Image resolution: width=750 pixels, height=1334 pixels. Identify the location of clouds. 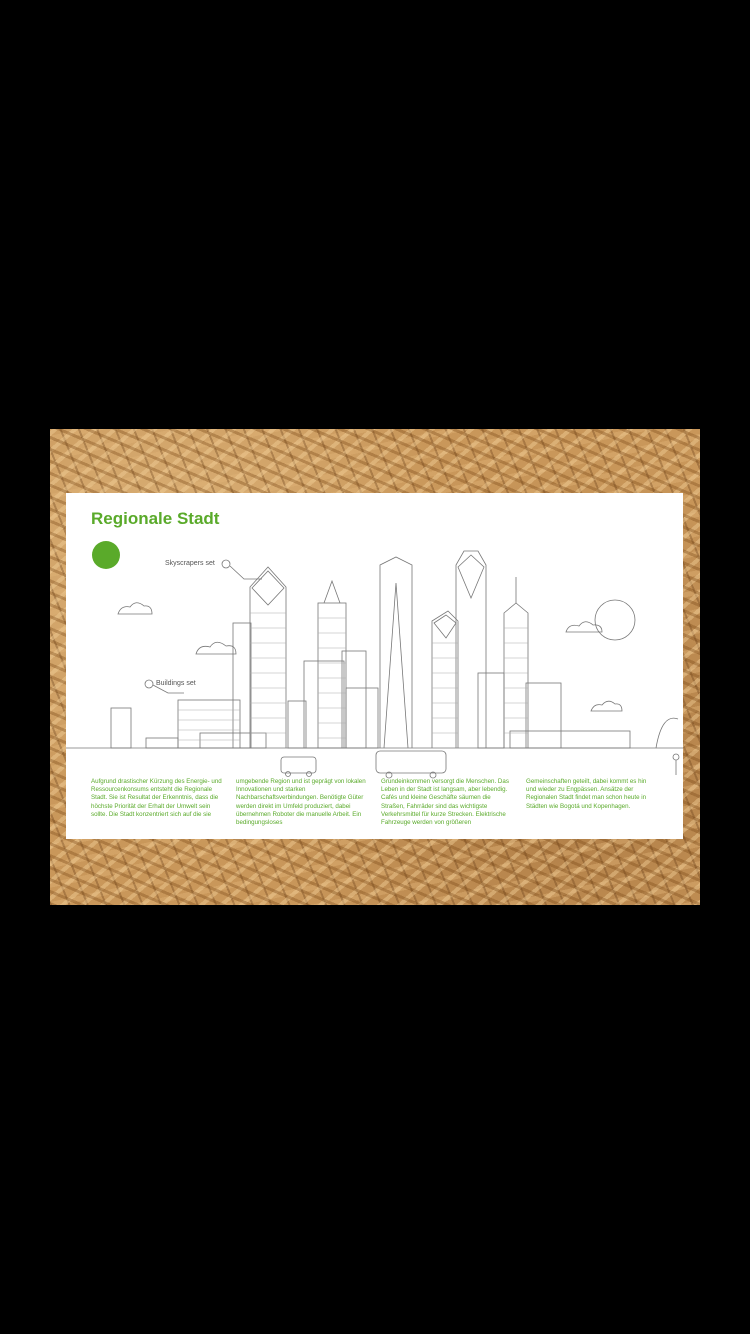
(370, 657).